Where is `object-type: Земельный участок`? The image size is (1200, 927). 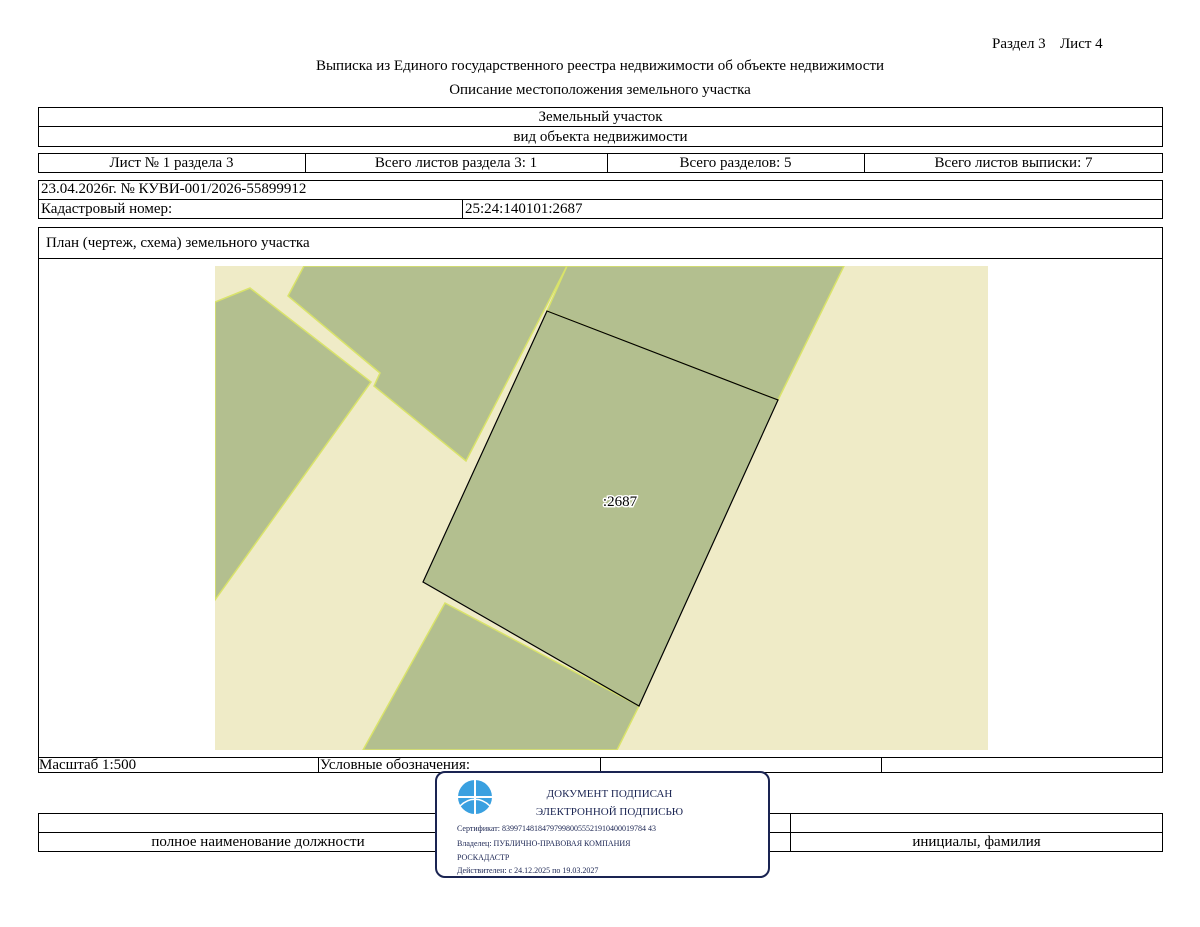 object-type: Земельный участок is located at coordinates (600, 116).